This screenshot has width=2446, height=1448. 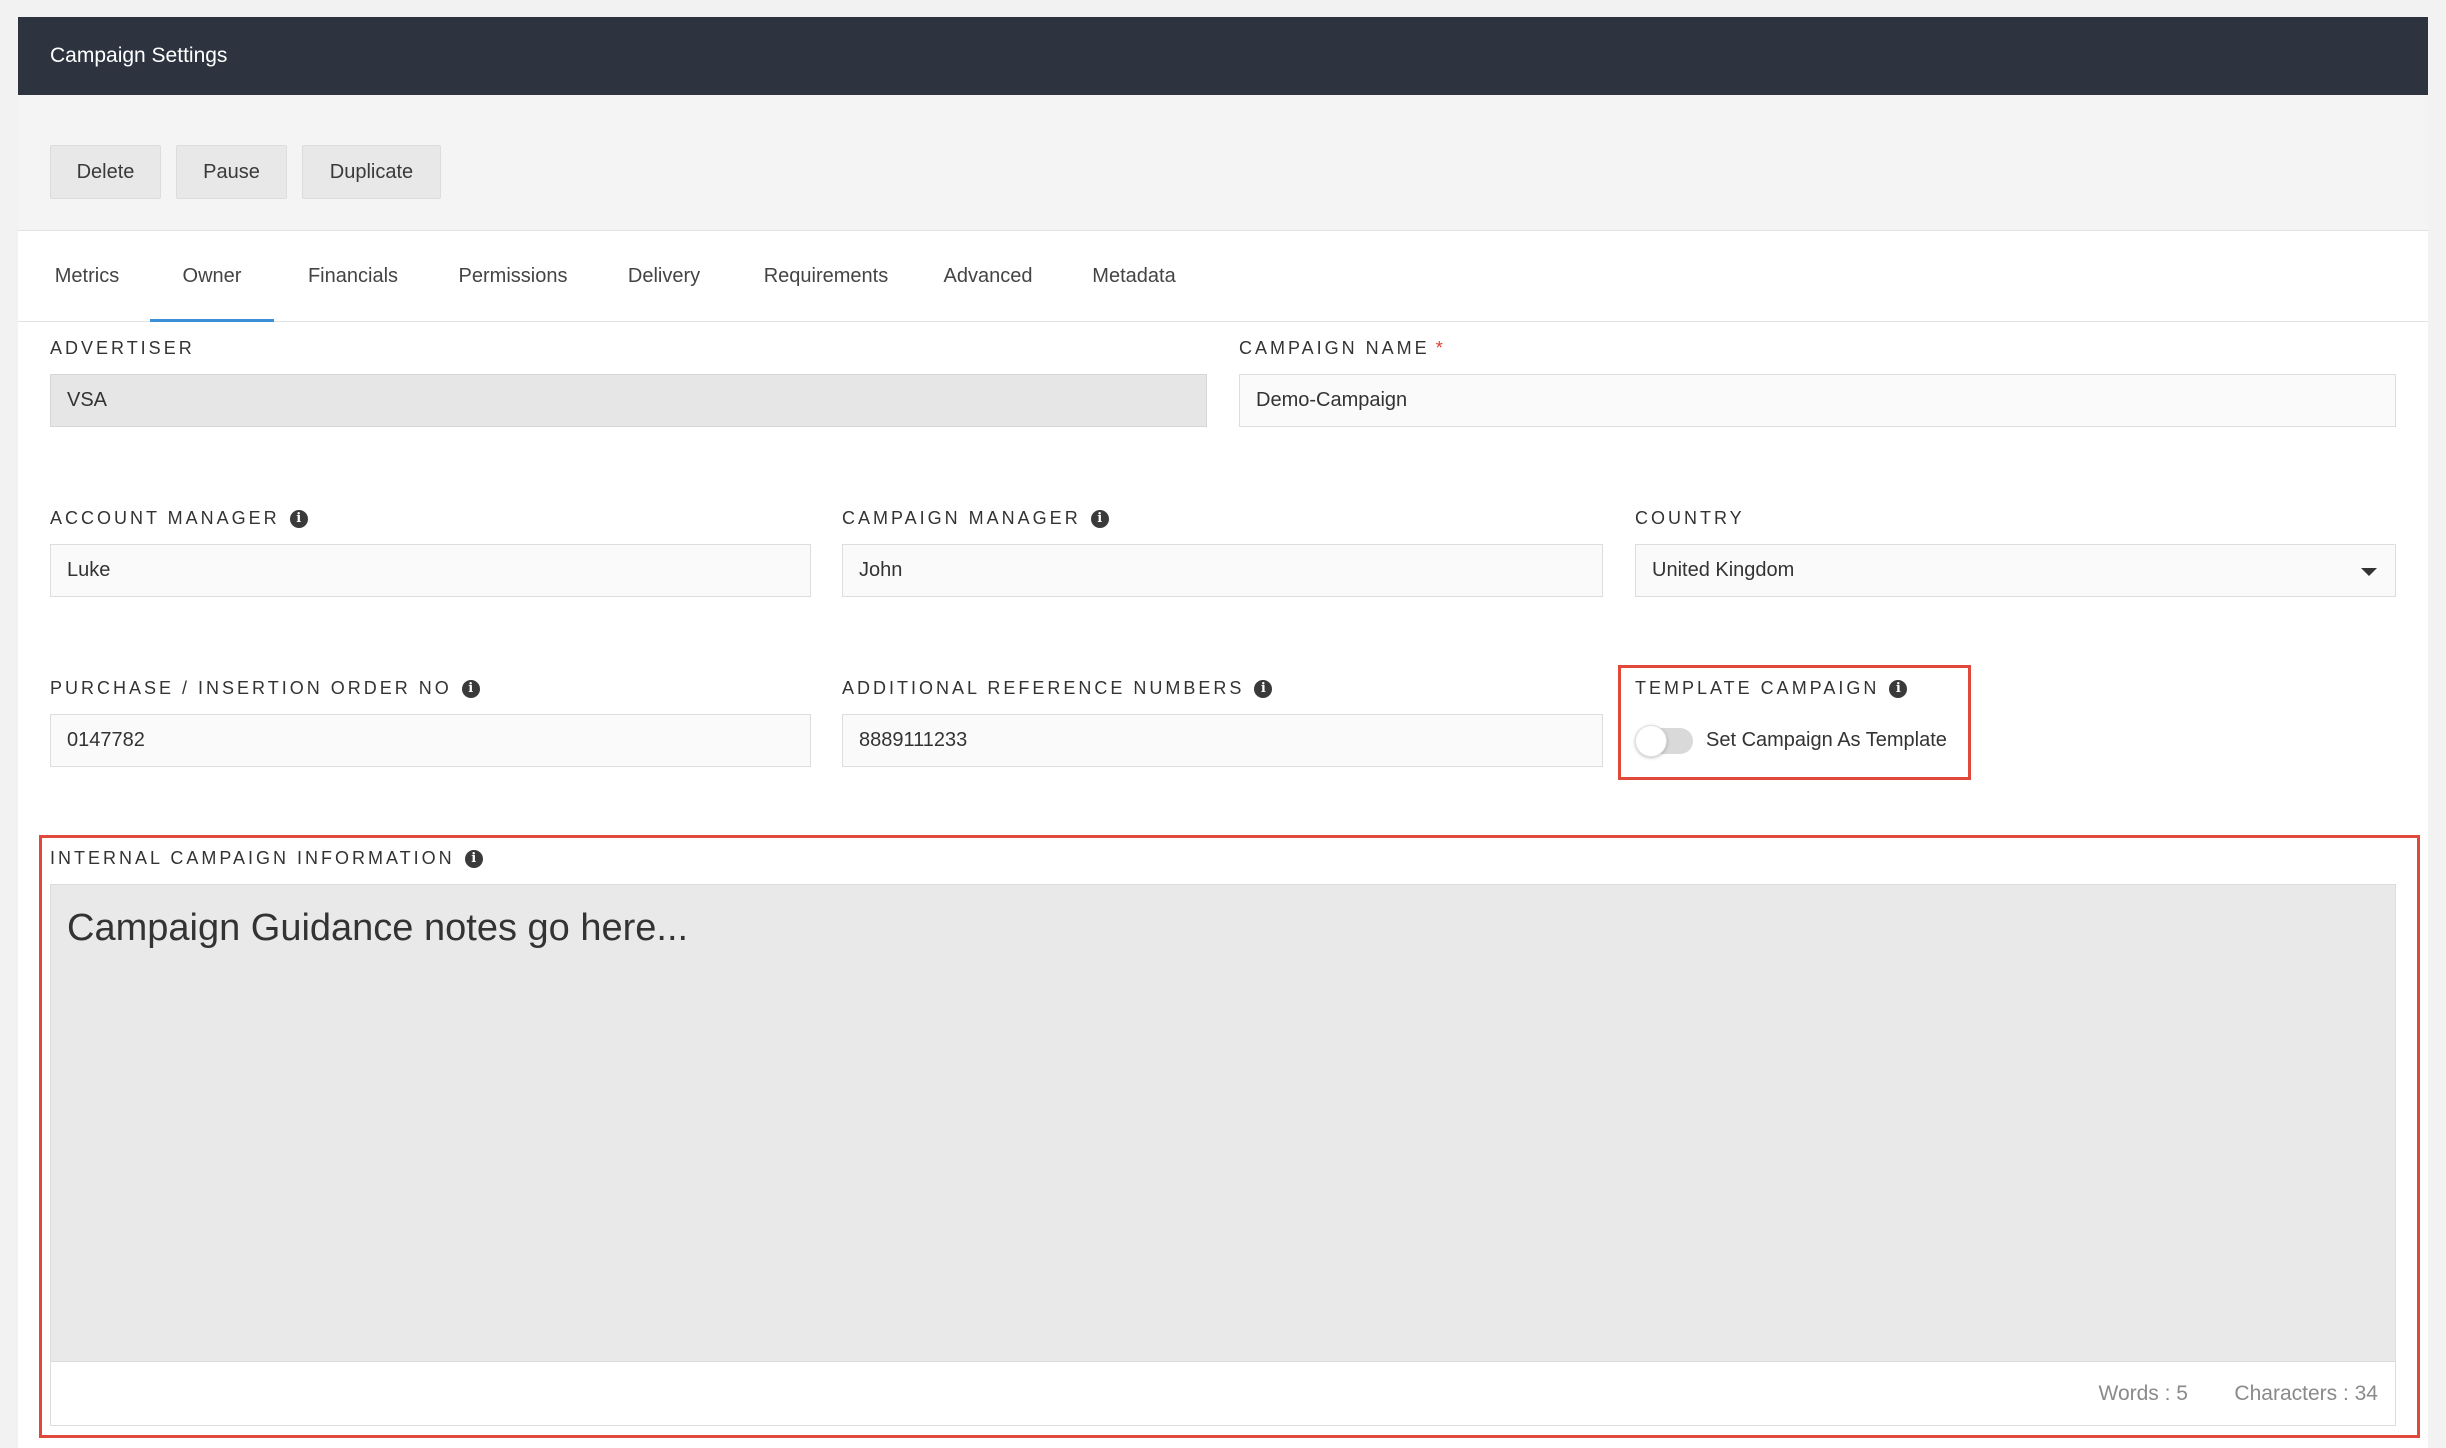 What do you see at coordinates (1723, 570) in the screenshot?
I see `country-selected-value: United Kingdom` at bounding box center [1723, 570].